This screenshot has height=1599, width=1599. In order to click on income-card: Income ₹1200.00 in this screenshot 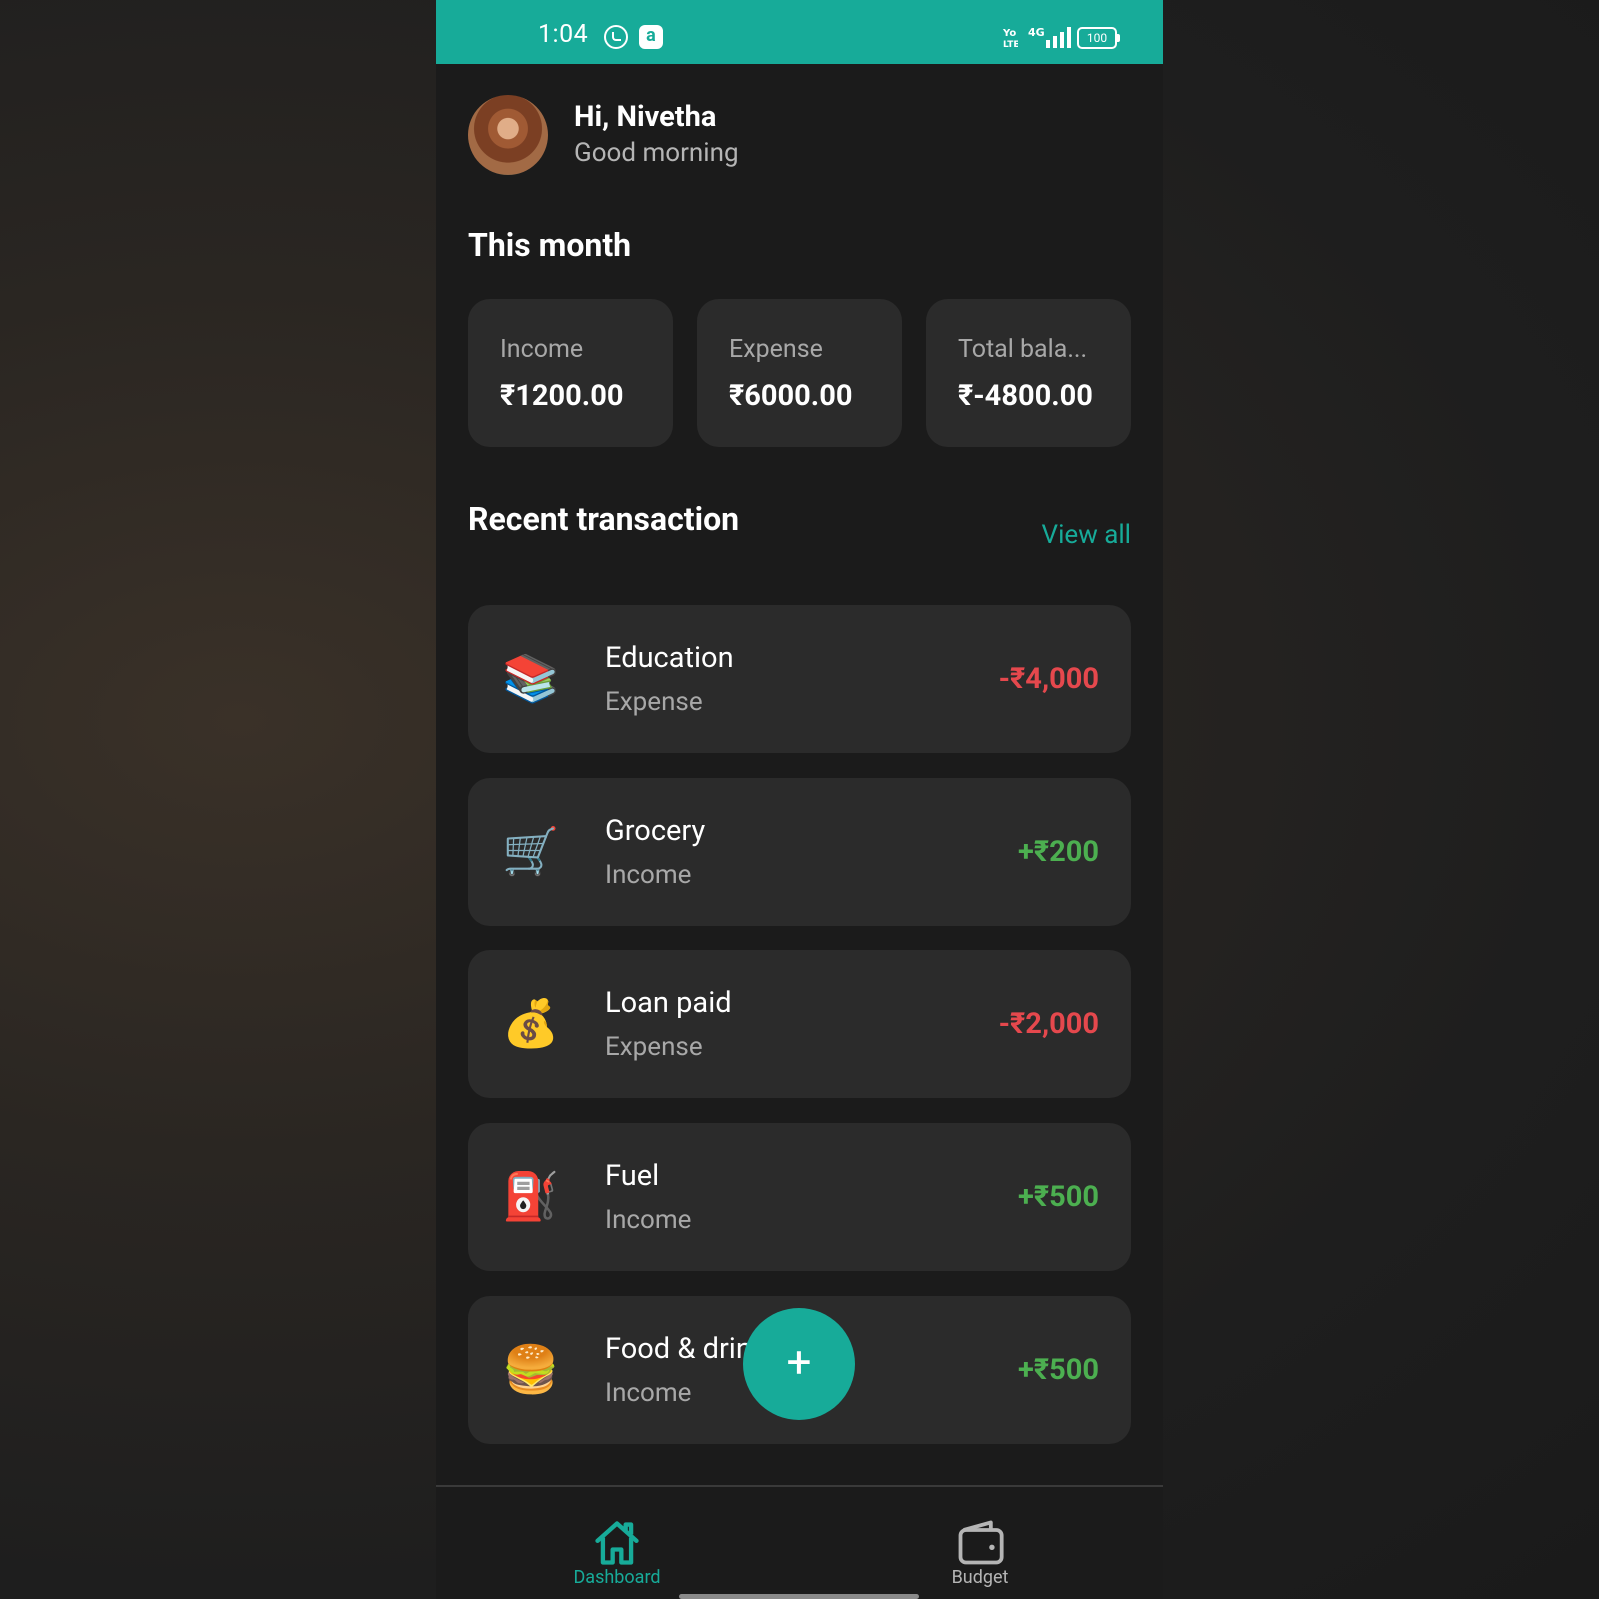, I will do `click(570, 373)`.